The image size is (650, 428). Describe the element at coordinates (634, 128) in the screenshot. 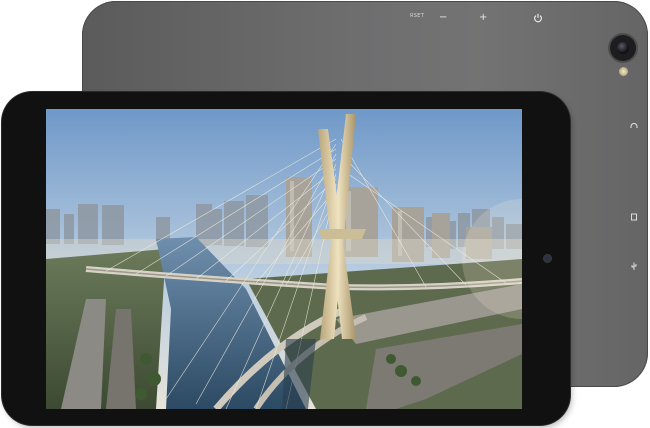

I see `headphone-jack-icon` at that location.